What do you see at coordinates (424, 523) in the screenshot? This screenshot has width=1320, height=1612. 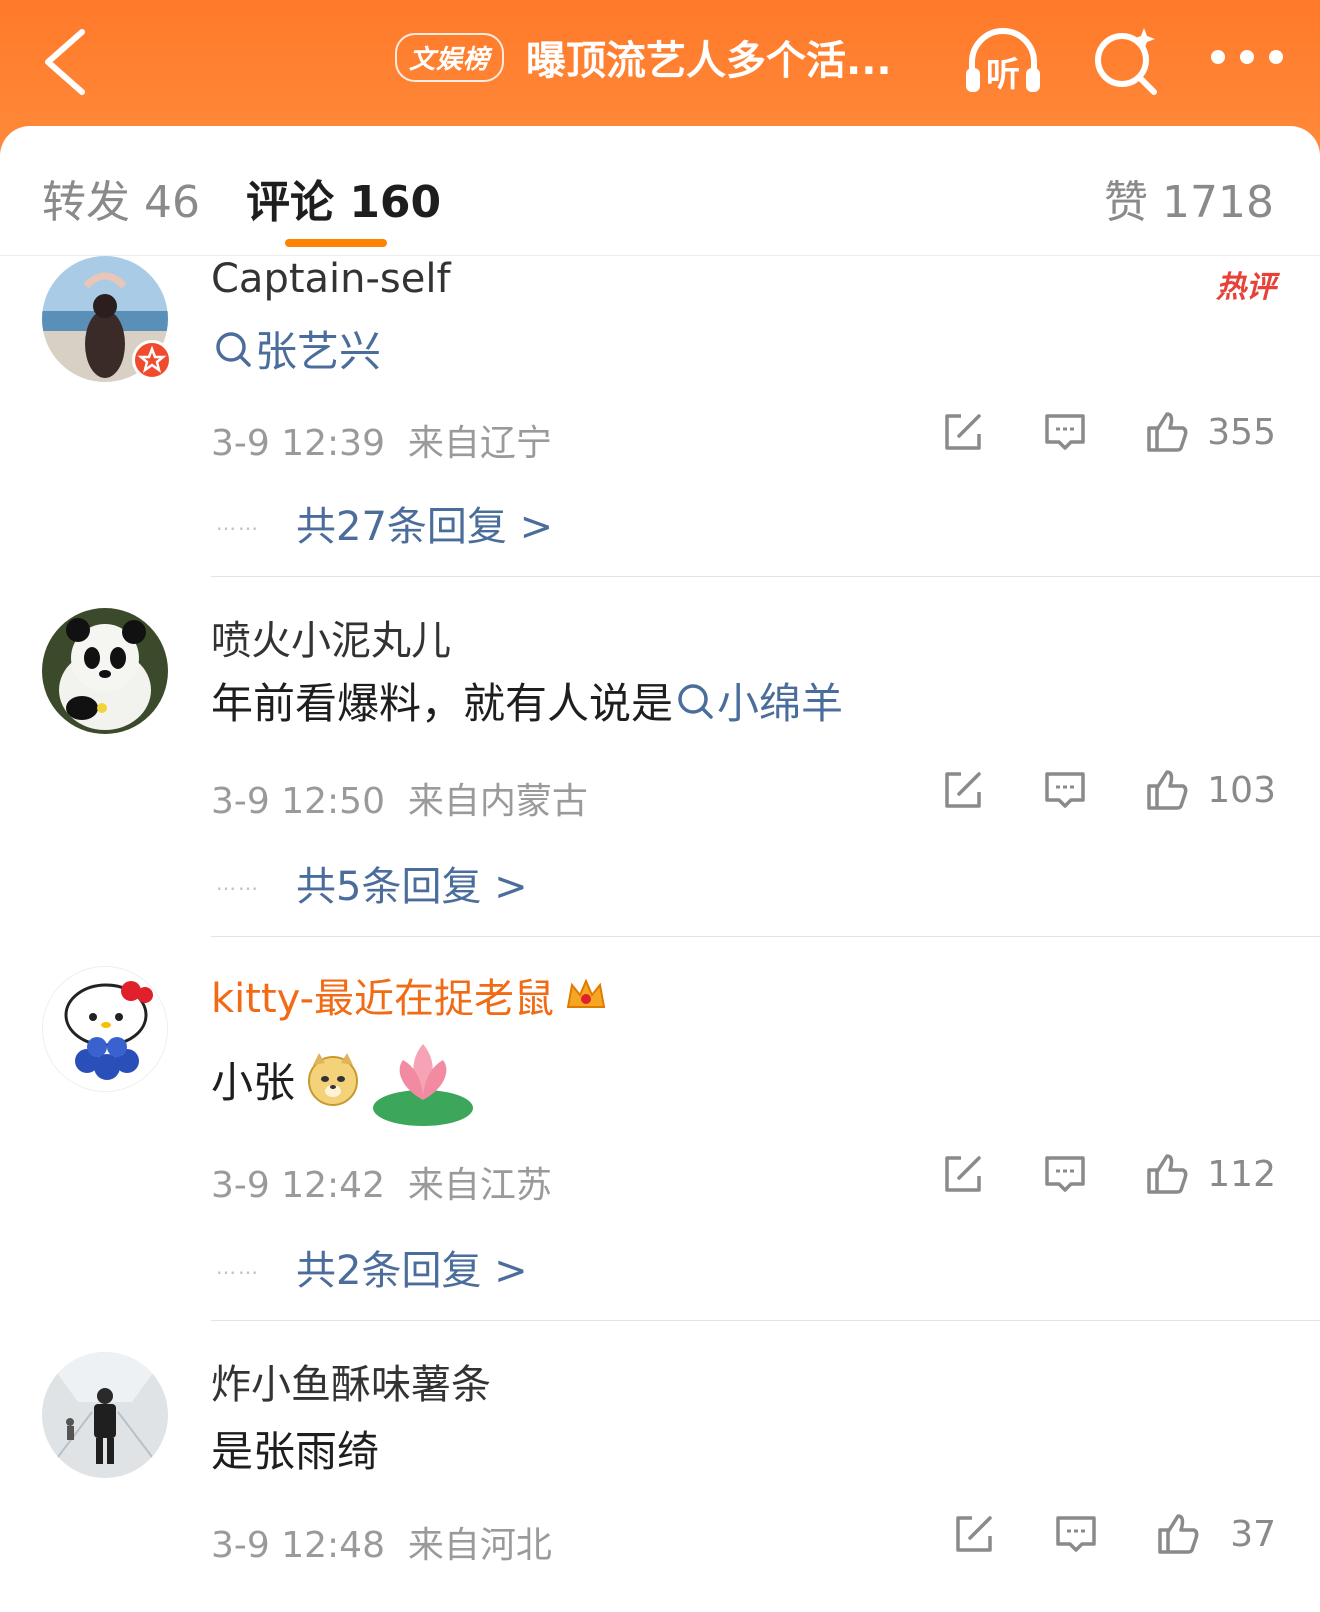 I see `reply-count-link: 共27条回复 >` at bounding box center [424, 523].